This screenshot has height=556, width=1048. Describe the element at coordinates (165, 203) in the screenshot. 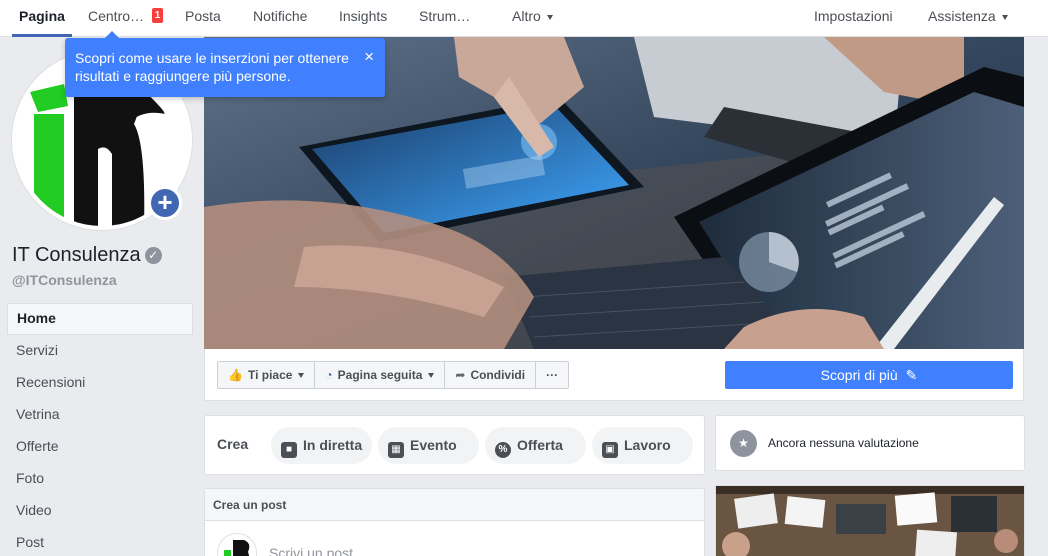

I see `add-photo-button: +` at that location.